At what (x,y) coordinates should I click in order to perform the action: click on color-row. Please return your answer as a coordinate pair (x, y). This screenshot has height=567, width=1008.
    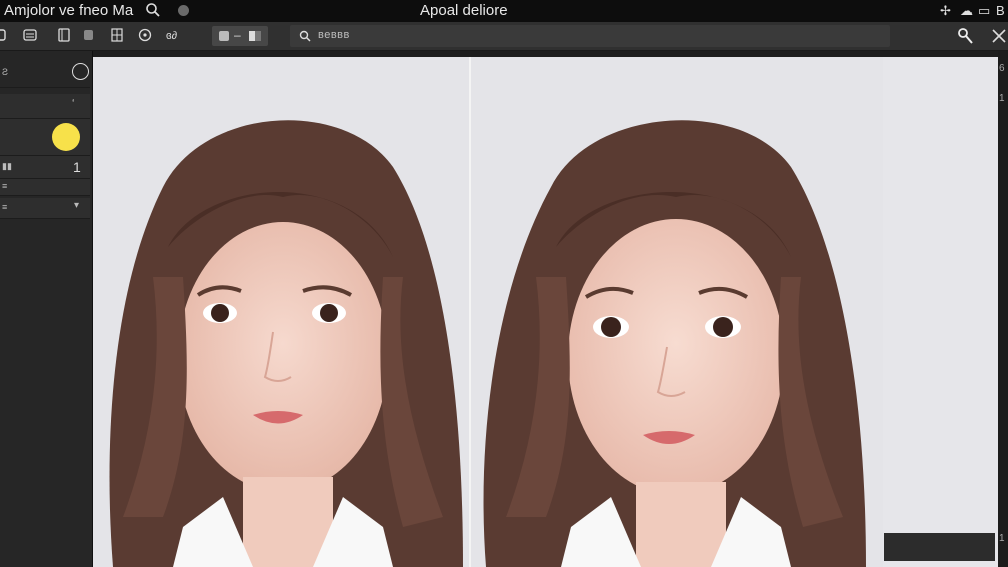
    Looking at the image, I should click on (45, 137).